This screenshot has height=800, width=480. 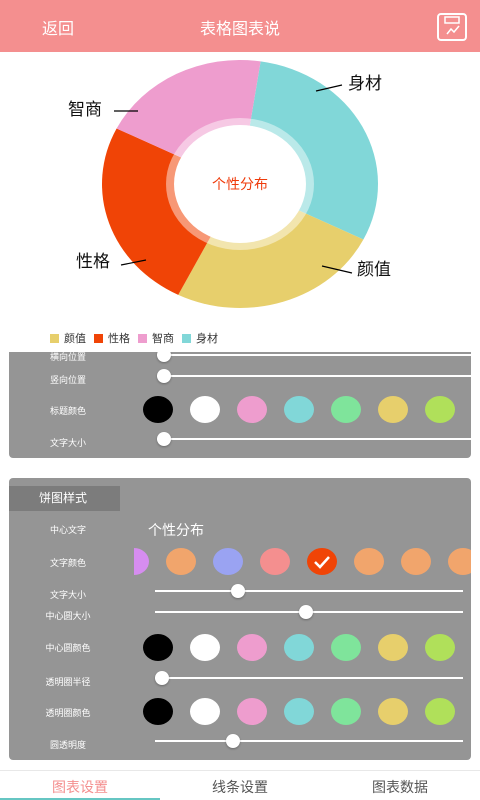 What do you see at coordinates (67, 444) in the screenshot?
I see `row-label-text-size: 文字大小` at bounding box center [67, 444].